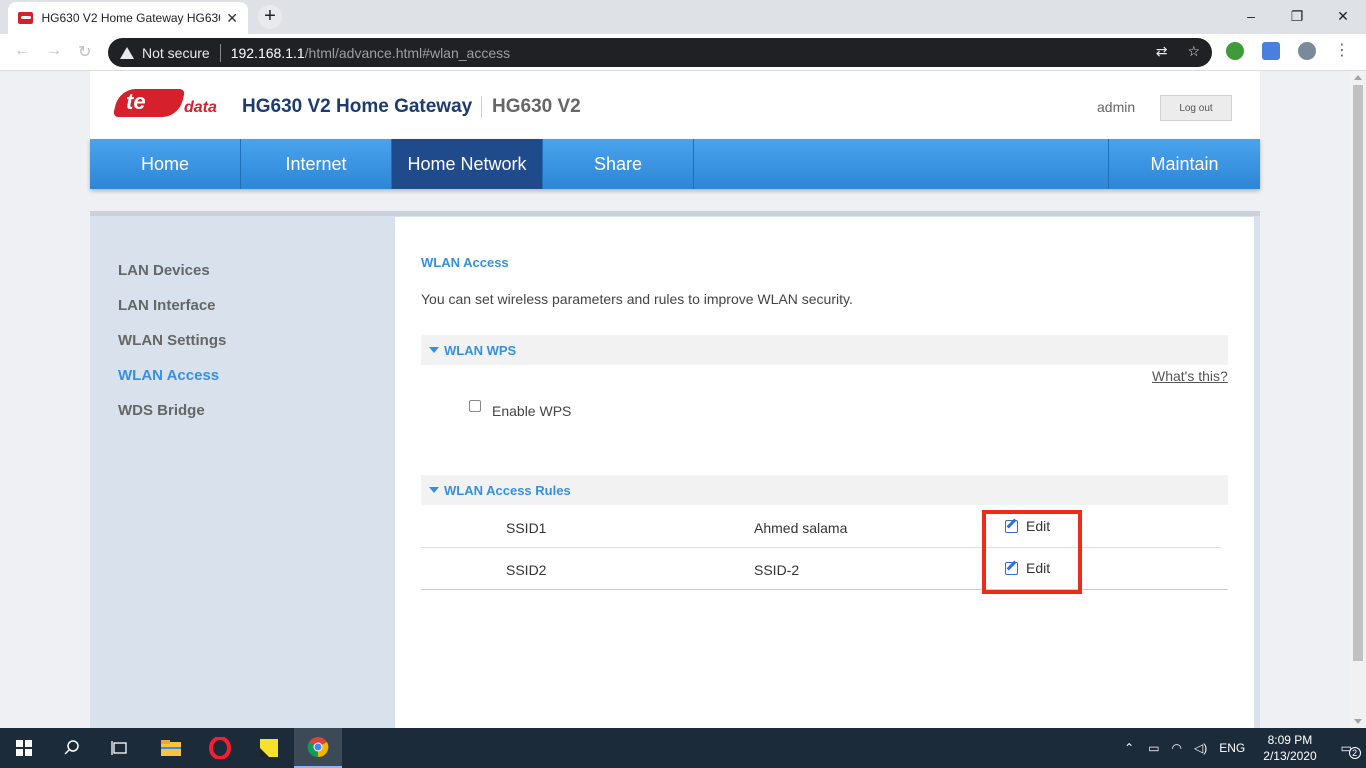  I want to click on sticky-notes-icon, so click(269, 748).